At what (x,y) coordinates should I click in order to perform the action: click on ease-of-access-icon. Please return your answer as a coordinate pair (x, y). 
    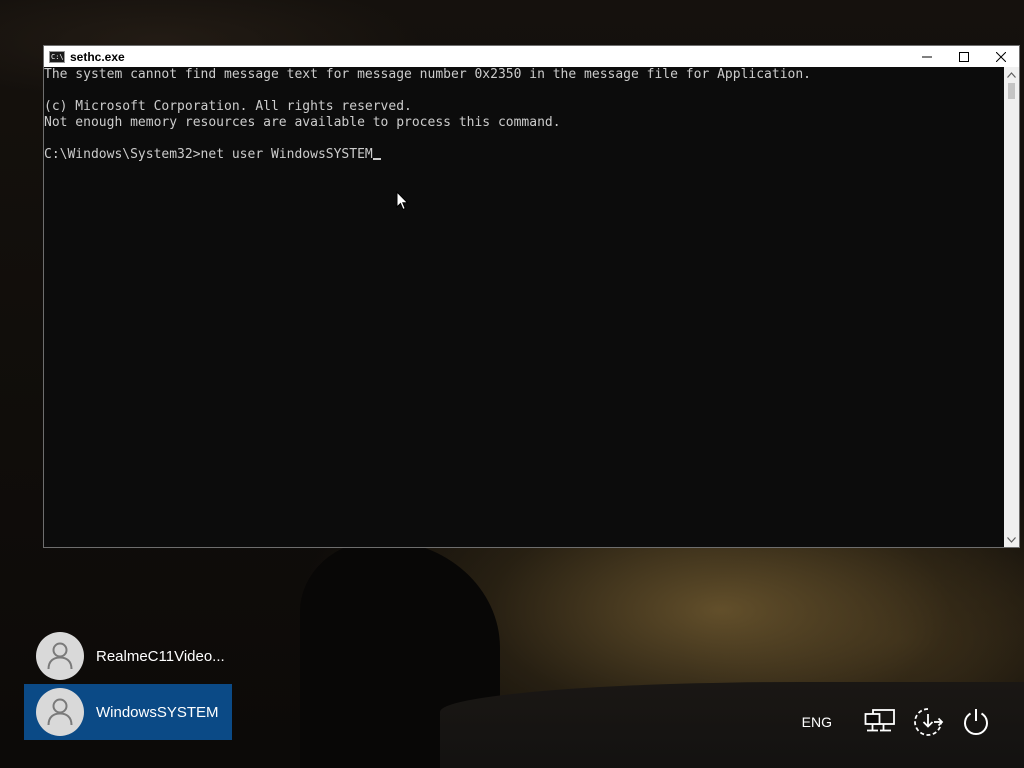
    Looking at the image, I should click on (929, 722).